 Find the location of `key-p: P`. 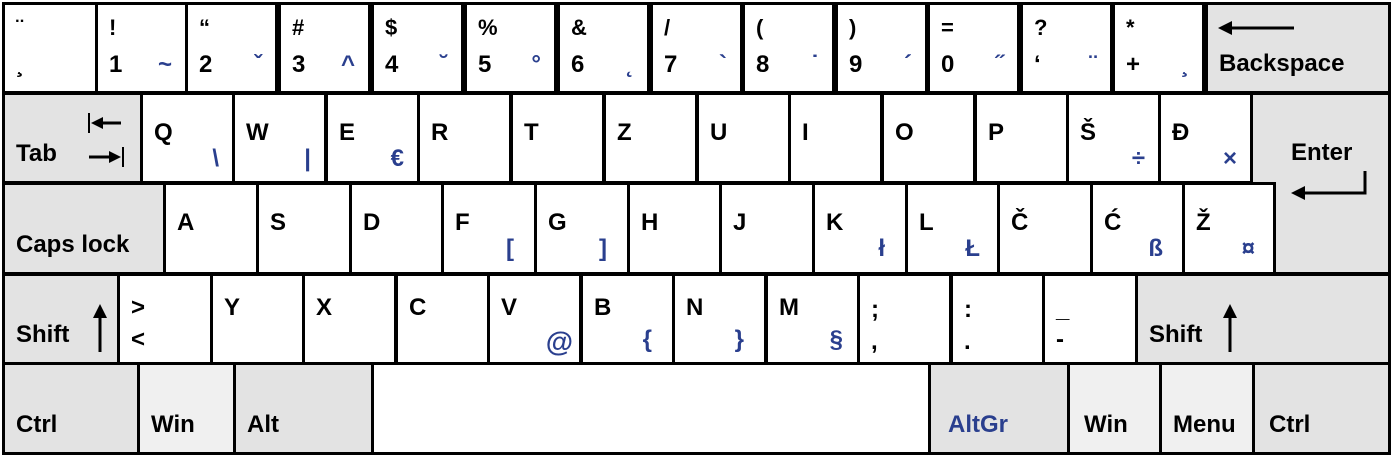

key-p: P is located at coordinates (1021, 138).